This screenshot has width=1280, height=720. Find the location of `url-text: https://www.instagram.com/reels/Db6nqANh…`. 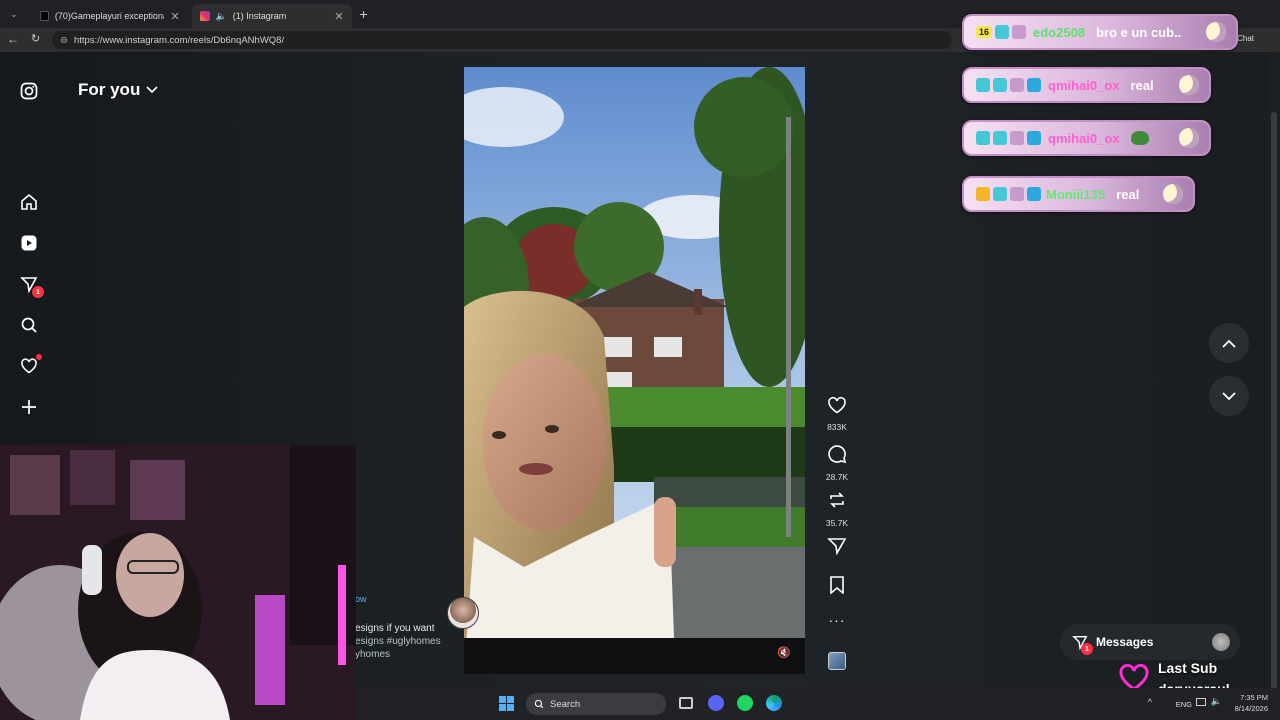

url-text: https://www.instagram.com/reels/Db6nqANh… is located at coordinates (179, 40).